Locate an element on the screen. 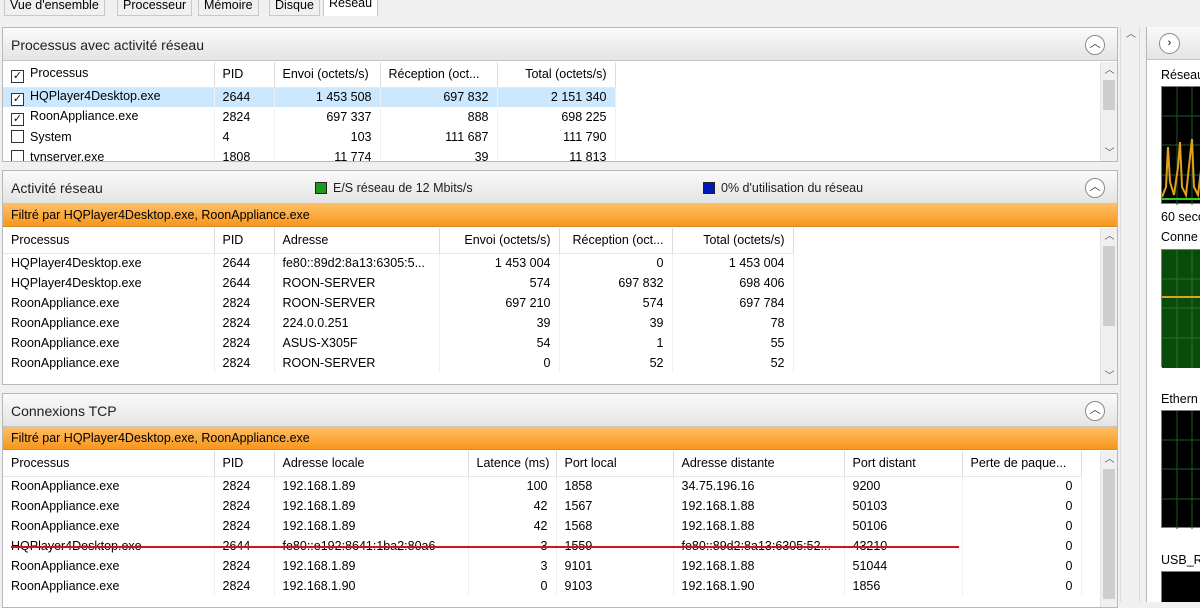  send-cell: 697 210 is located at coordinates (499, 303).